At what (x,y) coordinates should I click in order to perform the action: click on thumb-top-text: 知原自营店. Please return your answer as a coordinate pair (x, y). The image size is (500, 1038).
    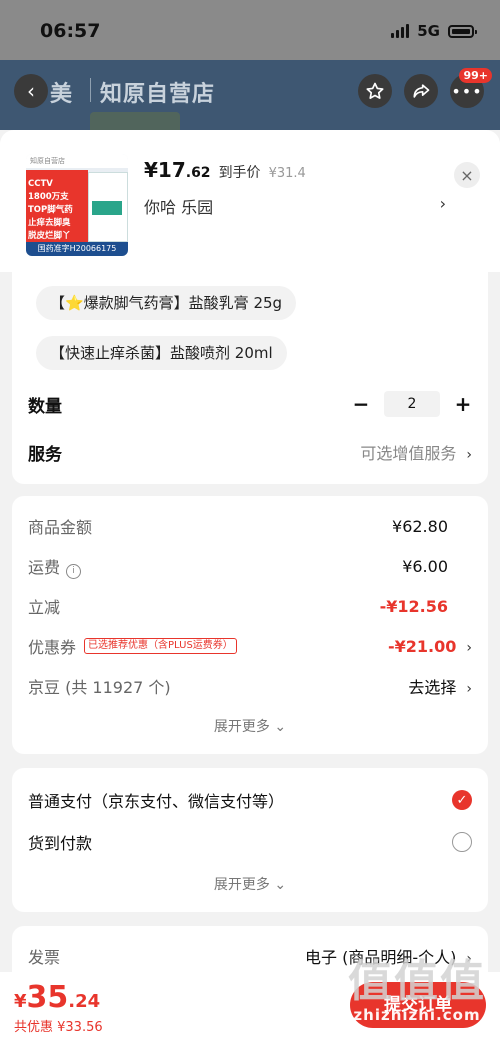
    Looking at the image, I should click on (77, 161).